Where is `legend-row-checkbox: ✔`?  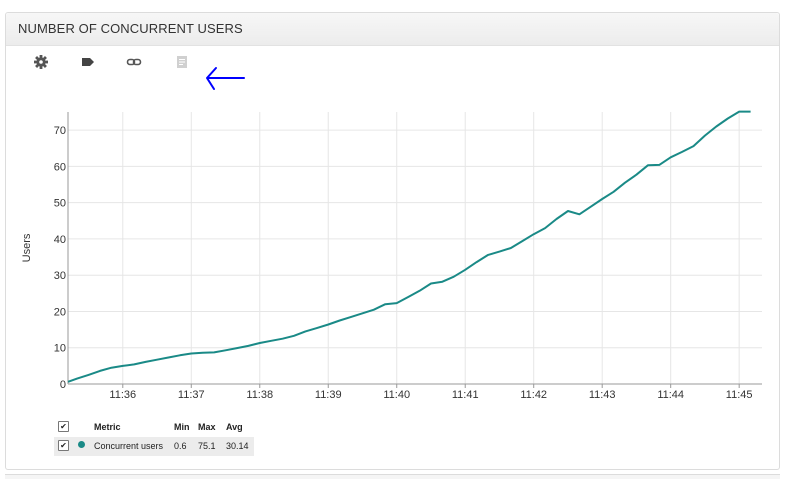 legend-row-checkbox: ✔ is located at coordinates (63, 445).